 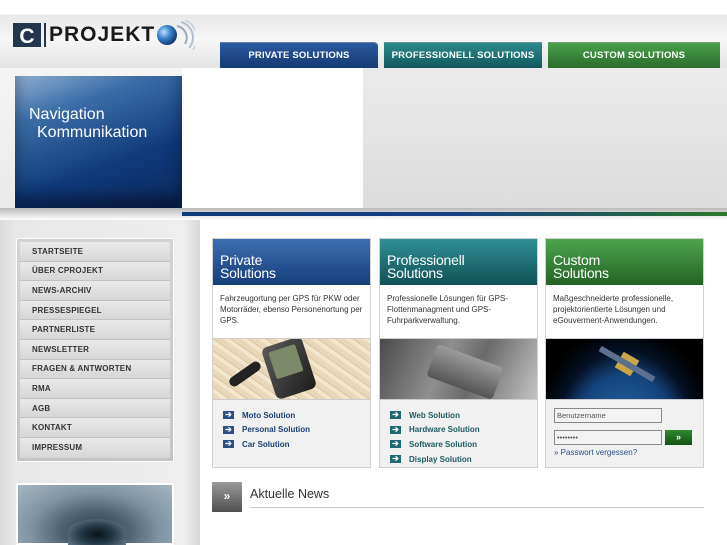 What do you see at coordinates (67, 114) in the screenshot?
I see `banner-title-line1: Navigation` at bounding box center [67, 114].